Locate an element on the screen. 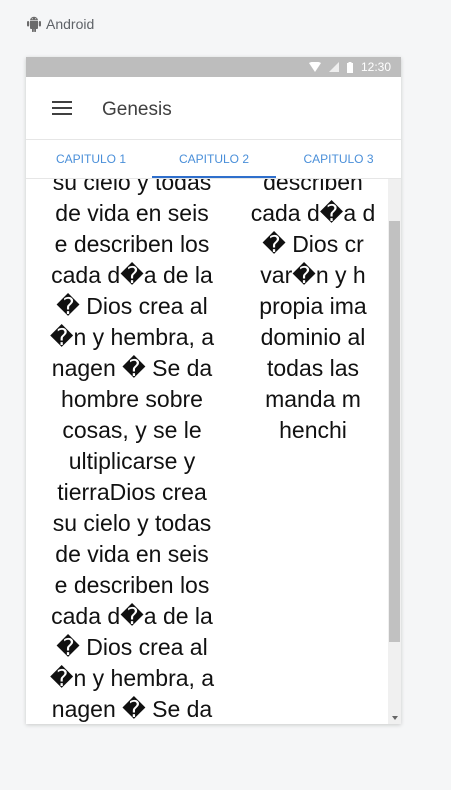 Image resolution: width=451 pixels, height=790 pixels. app-title: Genesis is located at coordinates (137, 109).